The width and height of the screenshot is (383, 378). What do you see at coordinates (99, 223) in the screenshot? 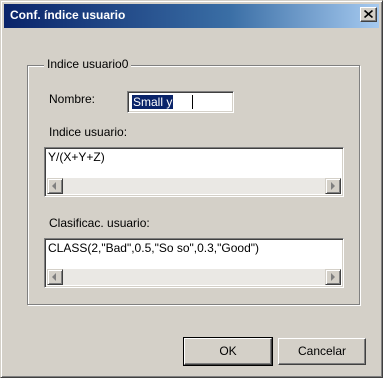
I see `clasificac-label: Clasificac. usuario:` at bounding box center [99, 223].